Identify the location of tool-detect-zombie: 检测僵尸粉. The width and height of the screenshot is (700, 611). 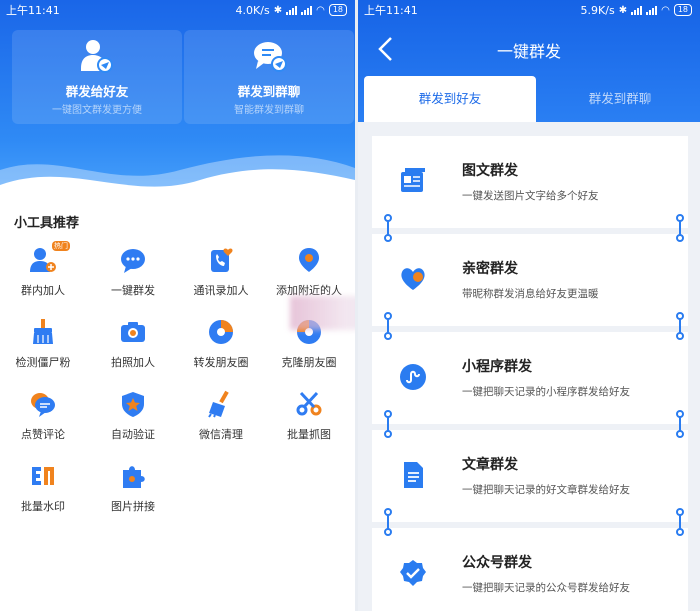
(43, 348).